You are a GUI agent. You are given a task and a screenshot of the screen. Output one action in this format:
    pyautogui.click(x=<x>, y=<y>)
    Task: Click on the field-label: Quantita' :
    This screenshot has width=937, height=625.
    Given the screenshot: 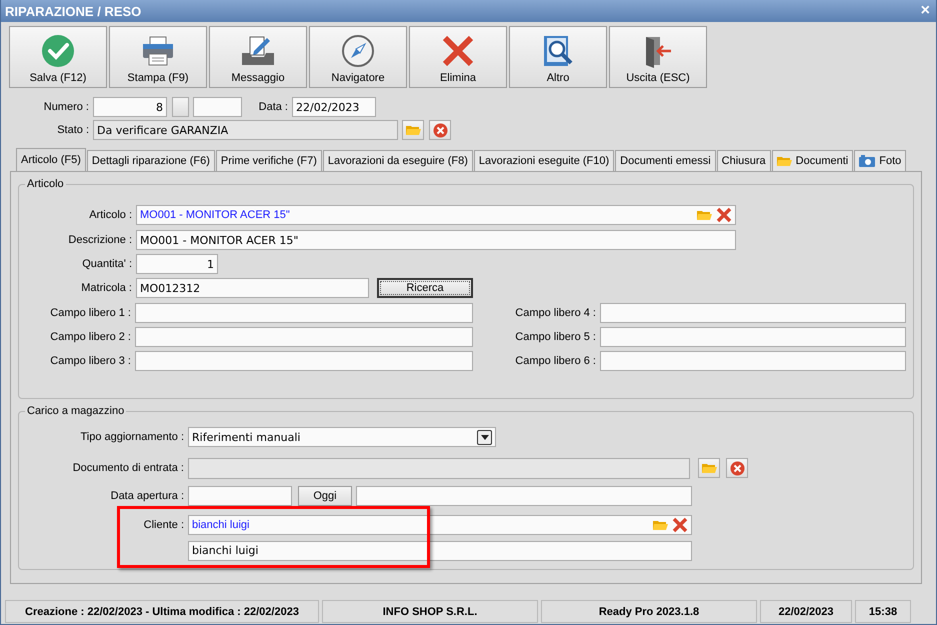 What is the action you would take?
    pyautogui.click(x=106, y=264)
    